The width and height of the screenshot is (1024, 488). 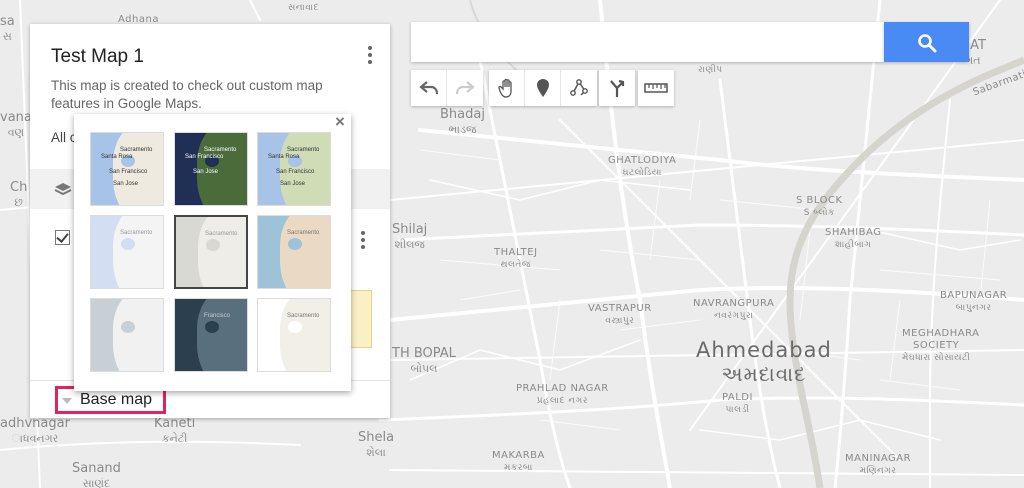 What do you see at coordinates (462, 121) in the screenshot?
I see `place-label: Bhadaj ભાડજ` at bounding box center [462, 121].